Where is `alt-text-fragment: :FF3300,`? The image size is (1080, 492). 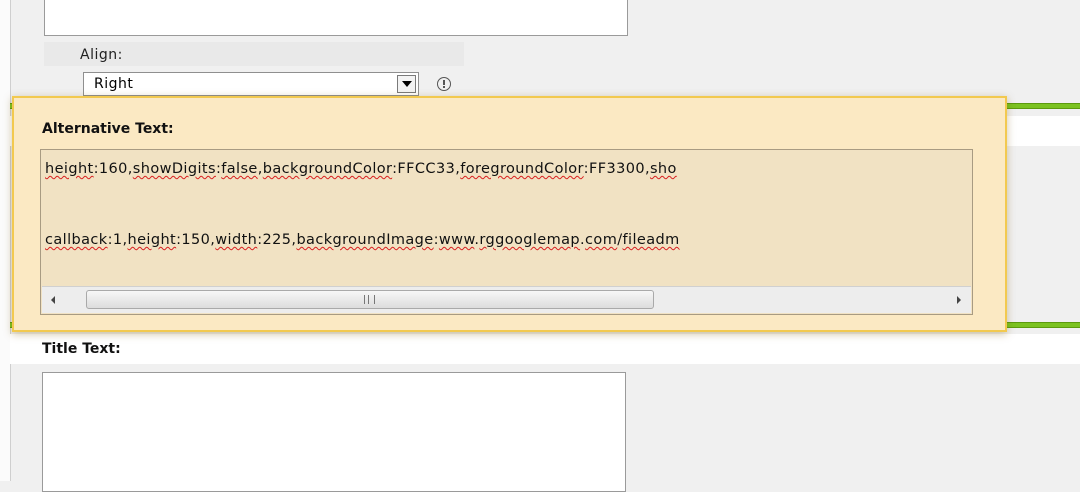
alt-text-fragment: :FF3300, is located at coordinates (616, 169).